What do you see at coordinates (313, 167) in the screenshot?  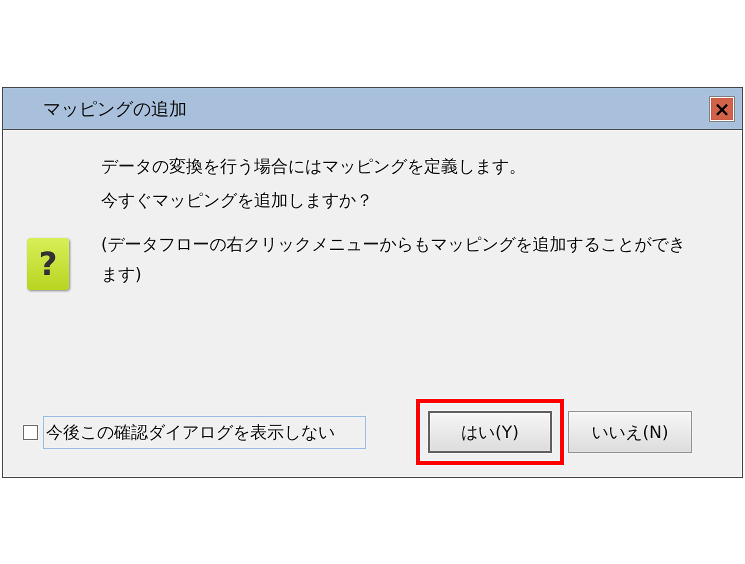 I see `message-text: データの変換を行う場合にはマッピングを定義します。` at bounding box center [313, 167].